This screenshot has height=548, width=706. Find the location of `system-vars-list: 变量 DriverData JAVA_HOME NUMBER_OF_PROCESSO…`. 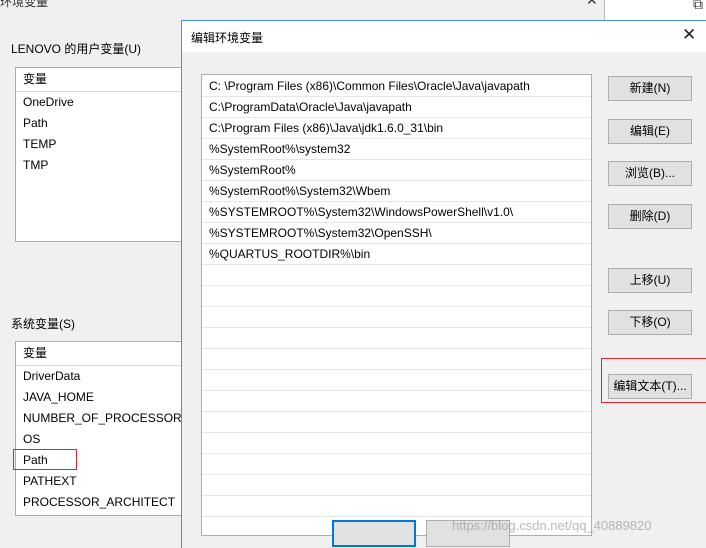

system-vars-list: 变量 DriverData JAVA_HOME NUMBER_OF_PROCESSO… is located at coordinates (106, 428).